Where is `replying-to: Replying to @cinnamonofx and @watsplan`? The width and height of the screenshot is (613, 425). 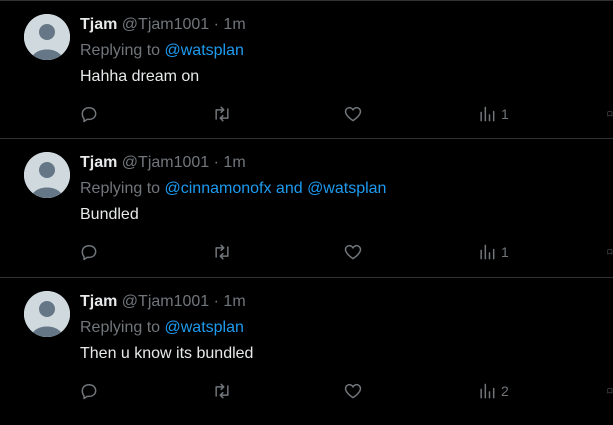 replying-to: Replying to @cinnamonofx and @watsplan is located at coordinates (233, 189).